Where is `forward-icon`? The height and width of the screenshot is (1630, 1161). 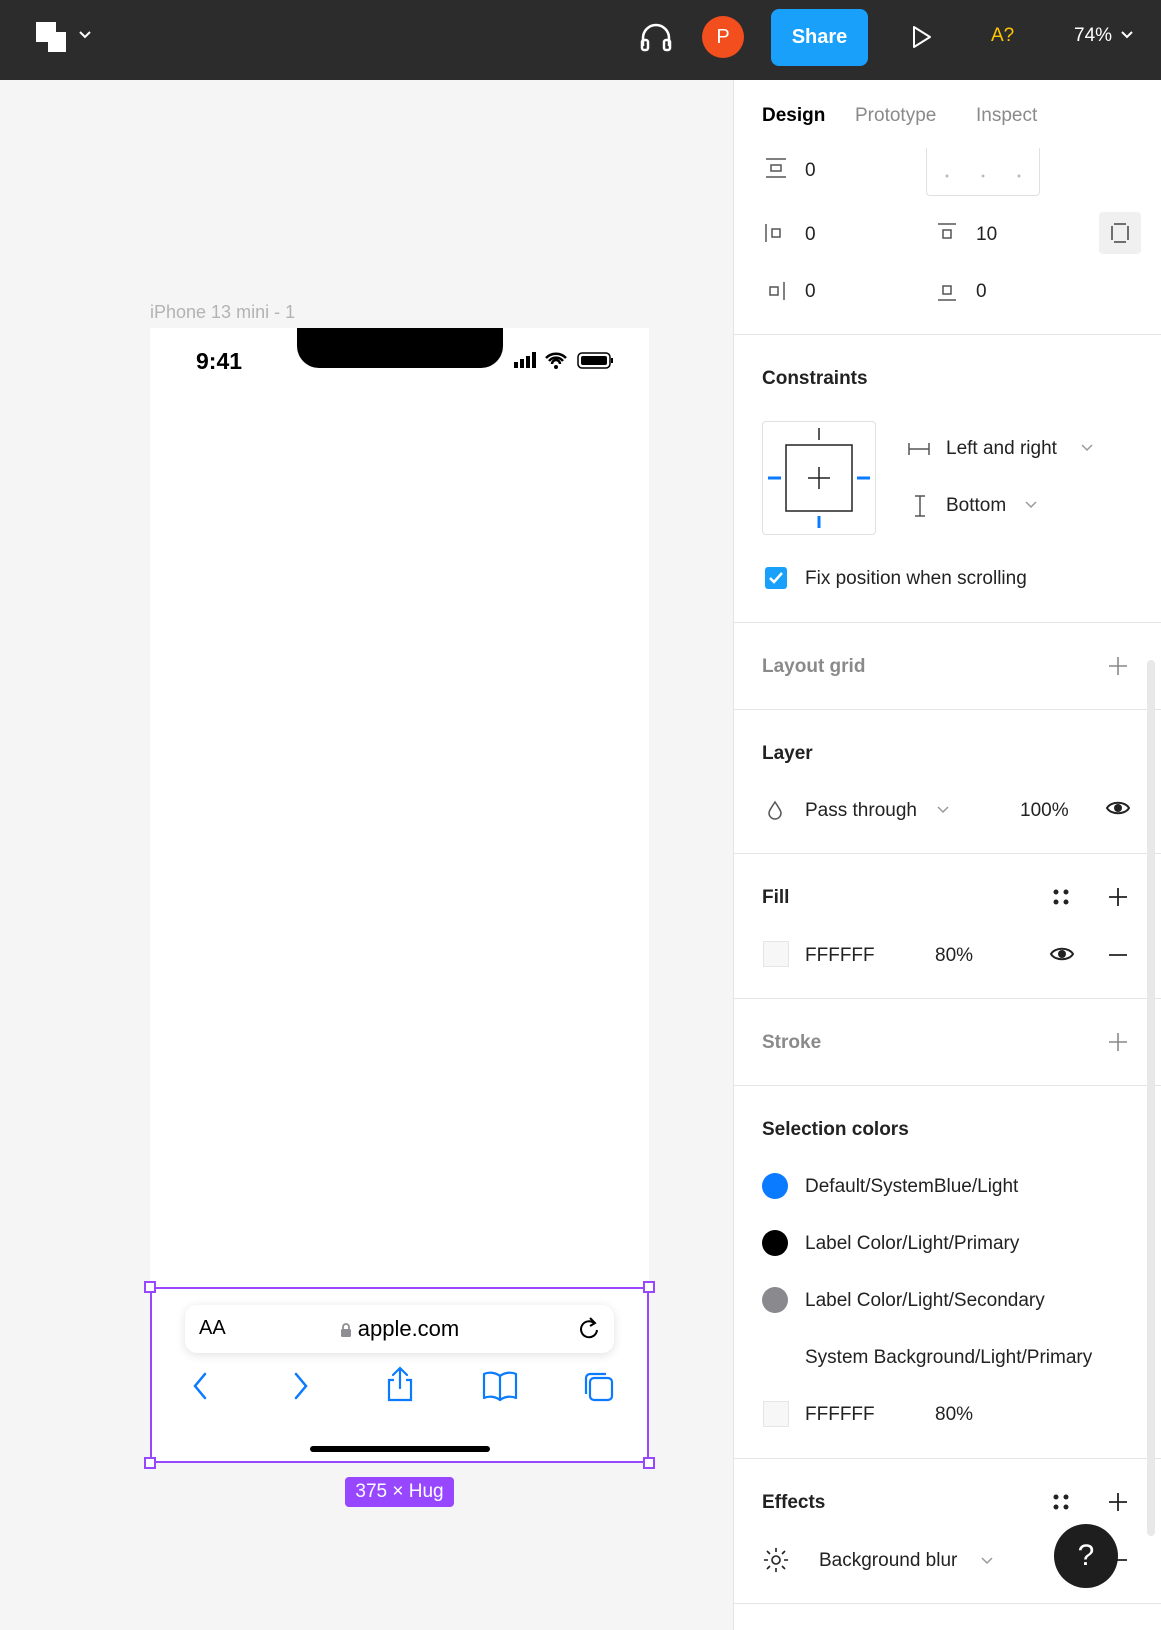
forward-icon is located at coordinates (300, 1386).